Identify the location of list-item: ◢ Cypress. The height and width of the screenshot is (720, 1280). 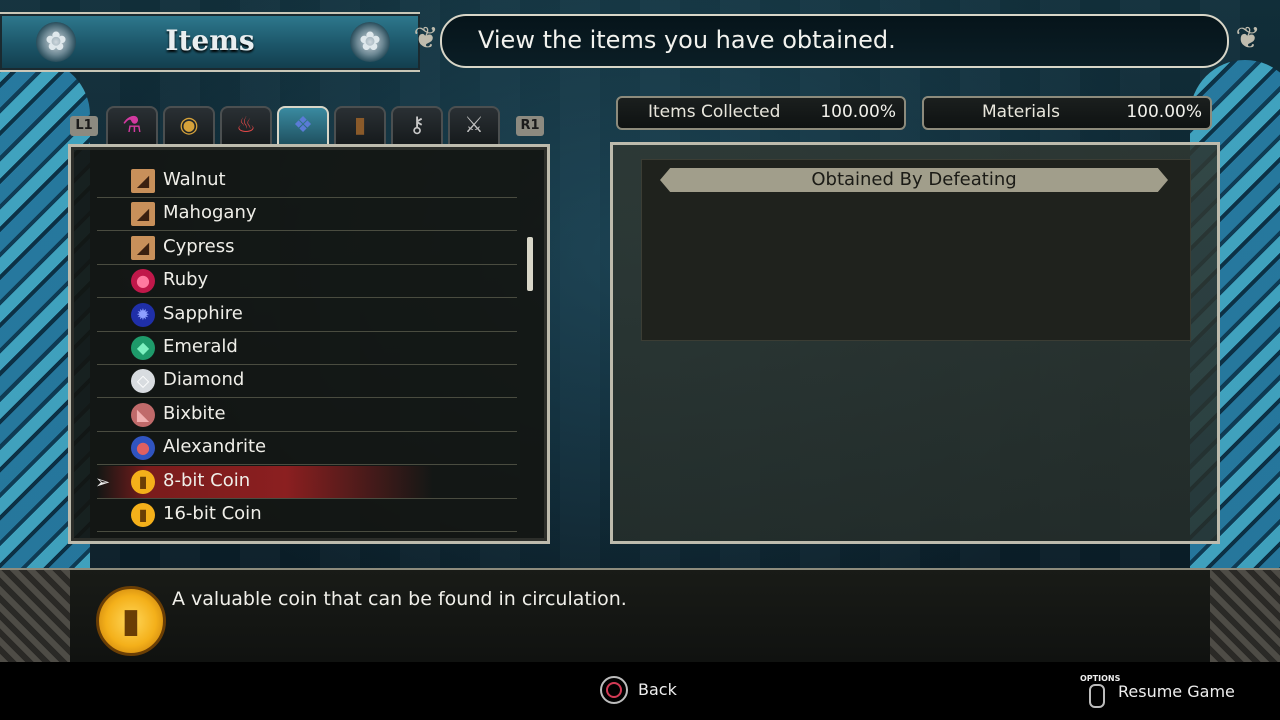
(307, 248).